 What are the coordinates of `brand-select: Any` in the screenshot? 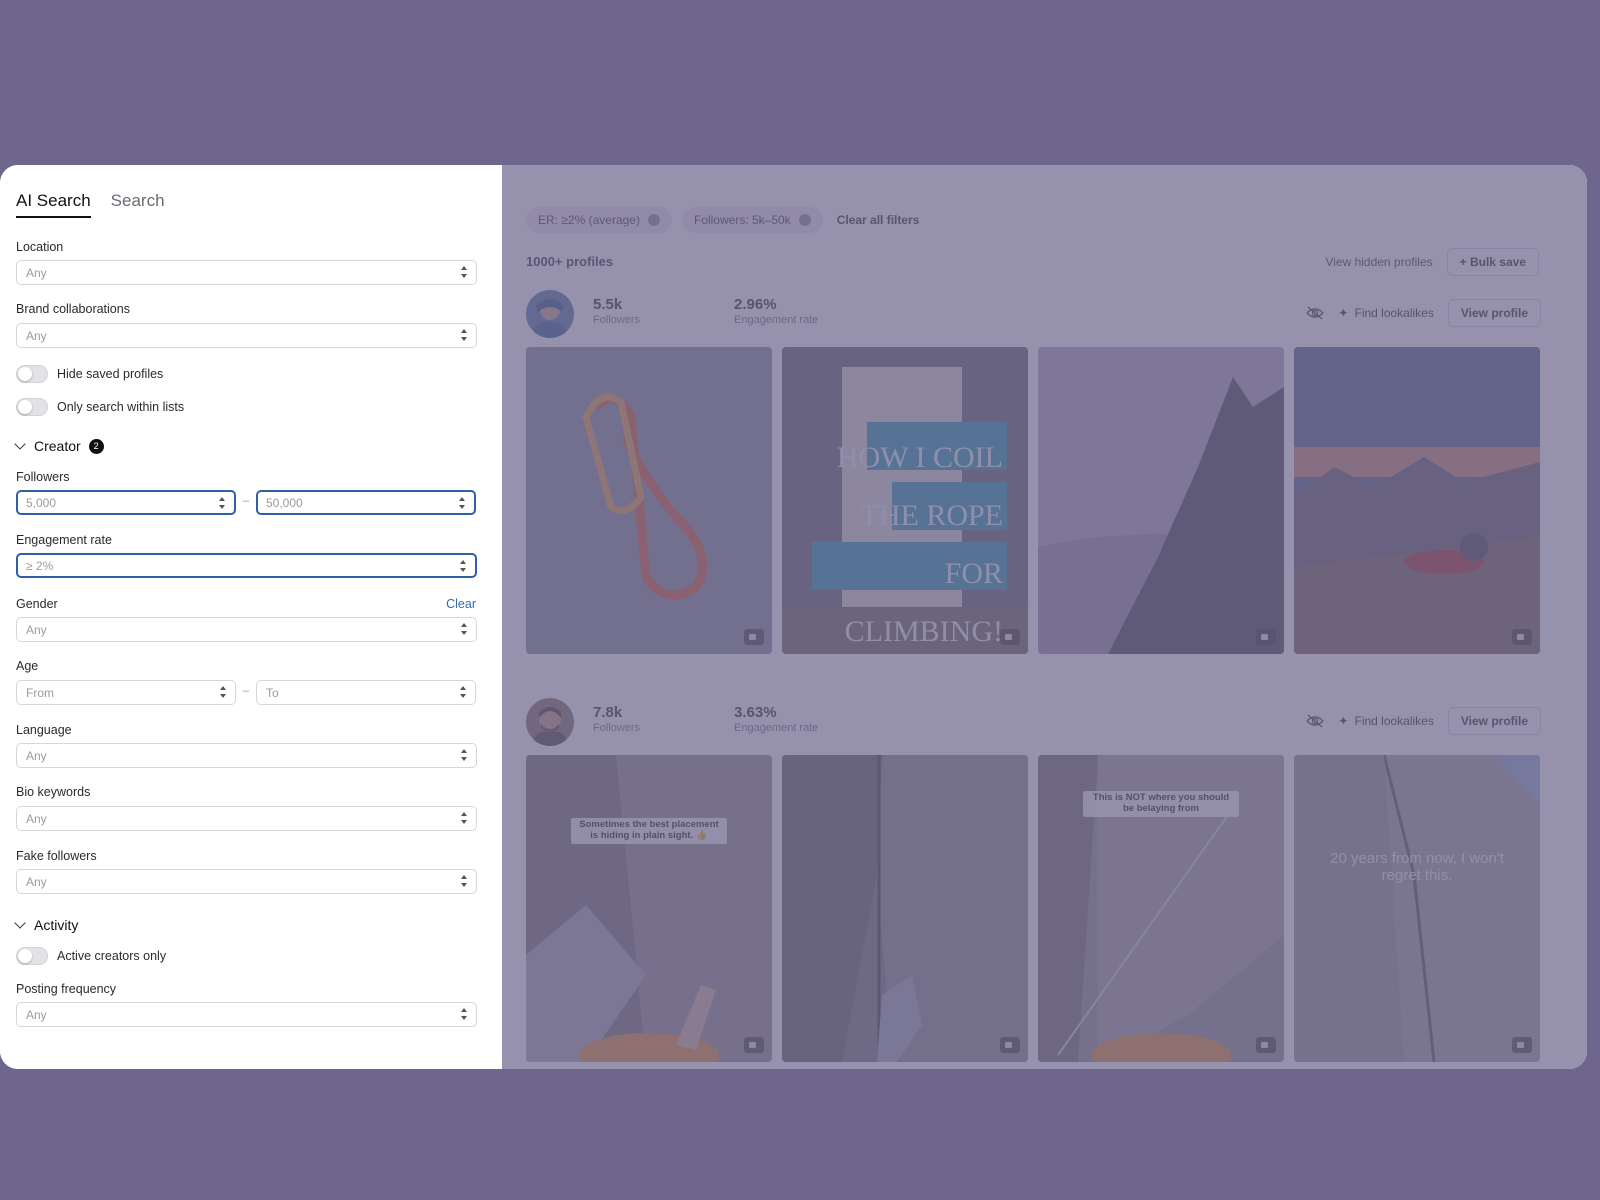 It's located at (246, 335).